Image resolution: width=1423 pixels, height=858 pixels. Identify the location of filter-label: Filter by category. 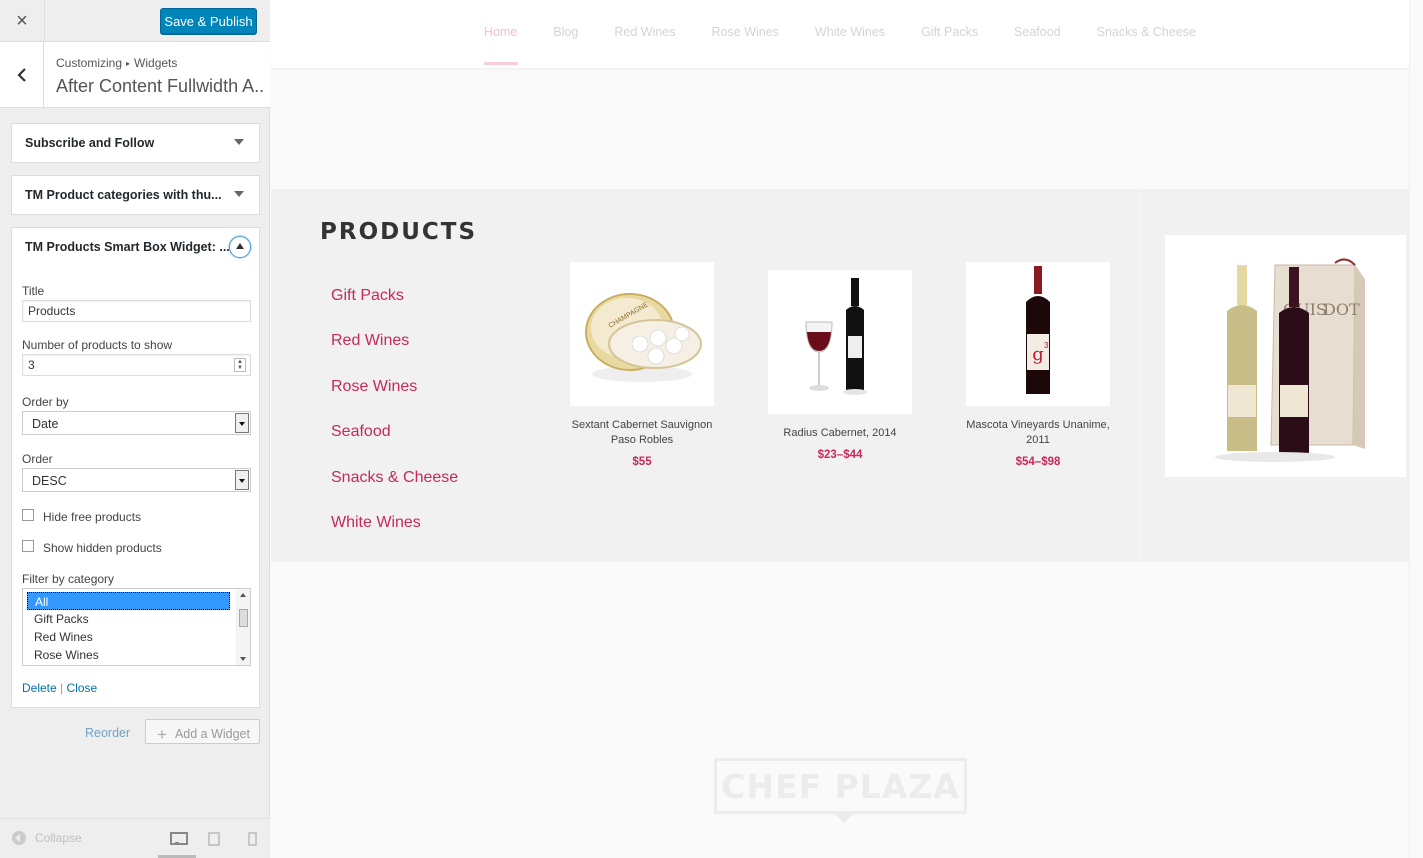
(68, 579).